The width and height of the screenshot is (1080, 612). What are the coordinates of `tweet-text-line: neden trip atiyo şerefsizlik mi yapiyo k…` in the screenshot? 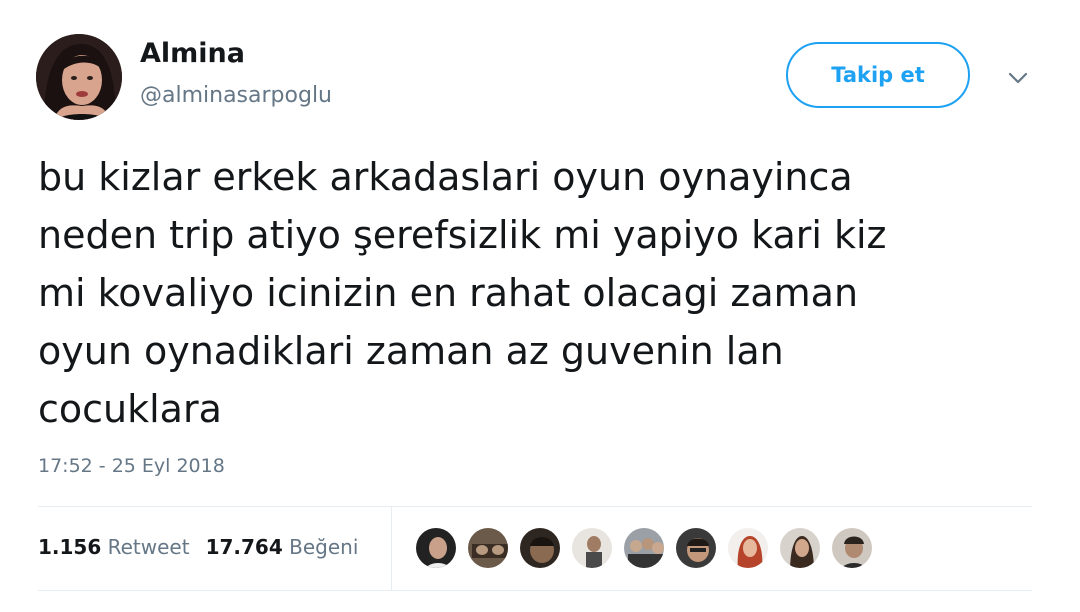 It's located at (462, 235).